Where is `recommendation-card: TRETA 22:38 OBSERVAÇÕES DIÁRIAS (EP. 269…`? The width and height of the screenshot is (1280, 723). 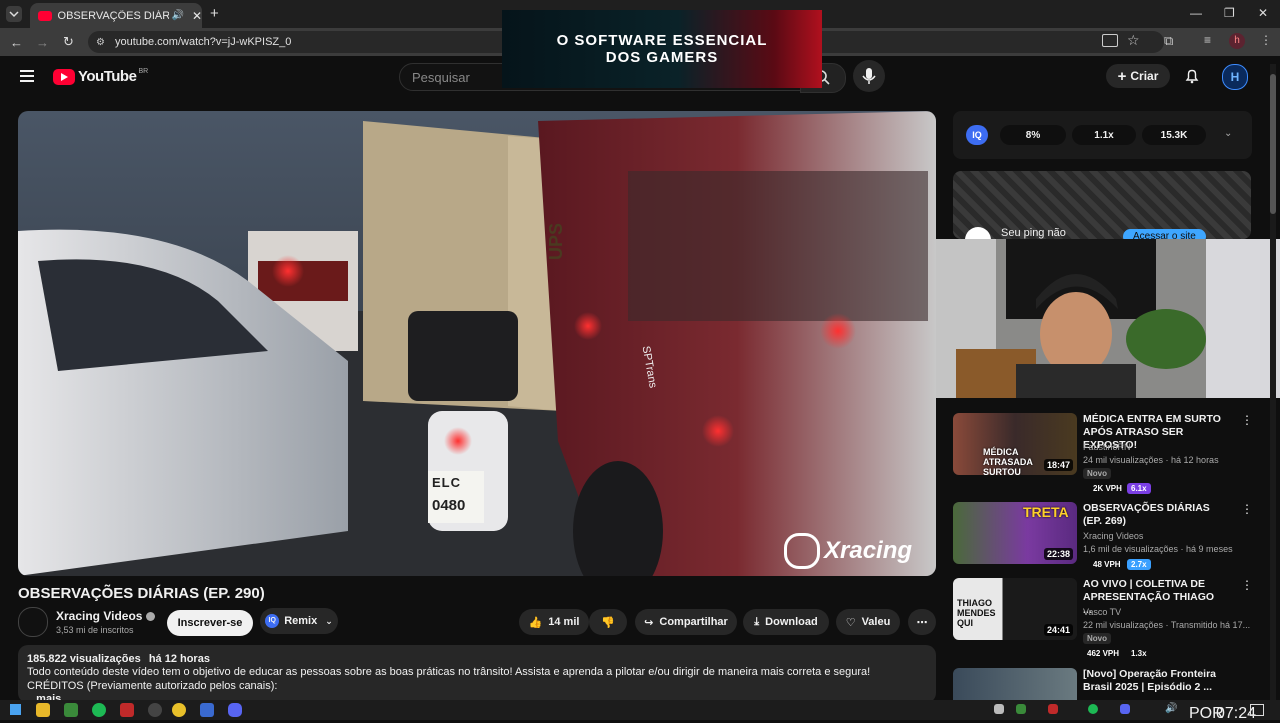
recommendation-card: TRETA 22:38 OBSERVAÇÕES DIÁRIAS (EP. 269… is located at coordinates (1103, 538).